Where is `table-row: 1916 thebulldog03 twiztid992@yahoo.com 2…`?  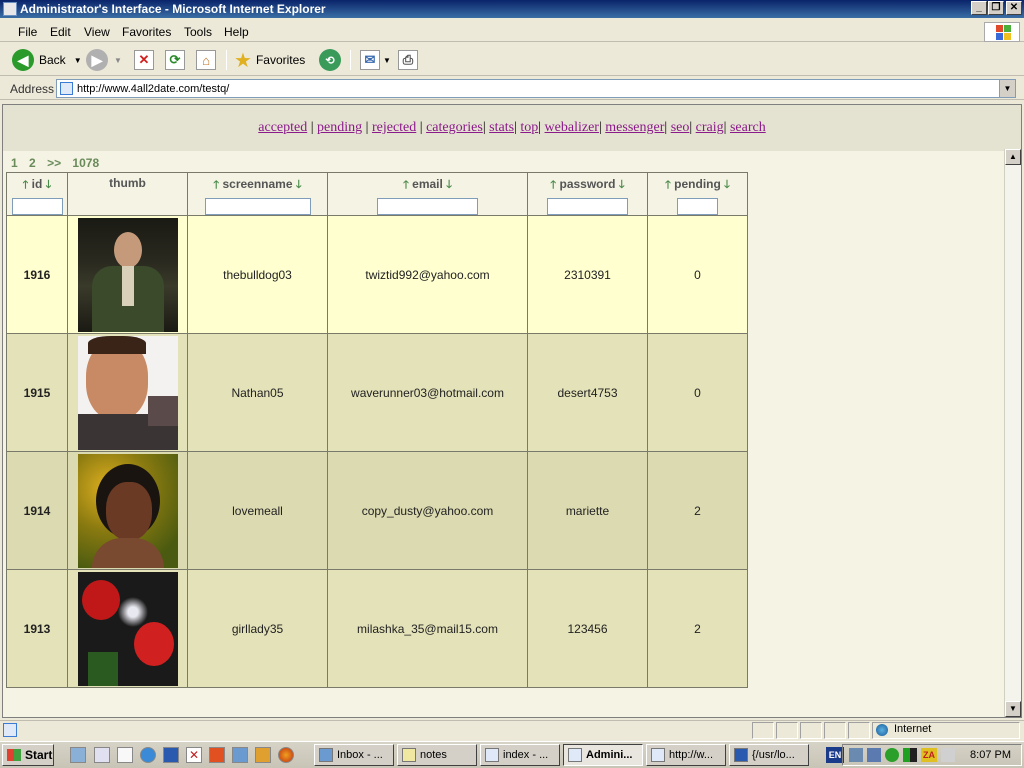
table-row: 1916 thebulldog03 twiztid992@yahoo.com 2… is located at coordinates (377, 274).